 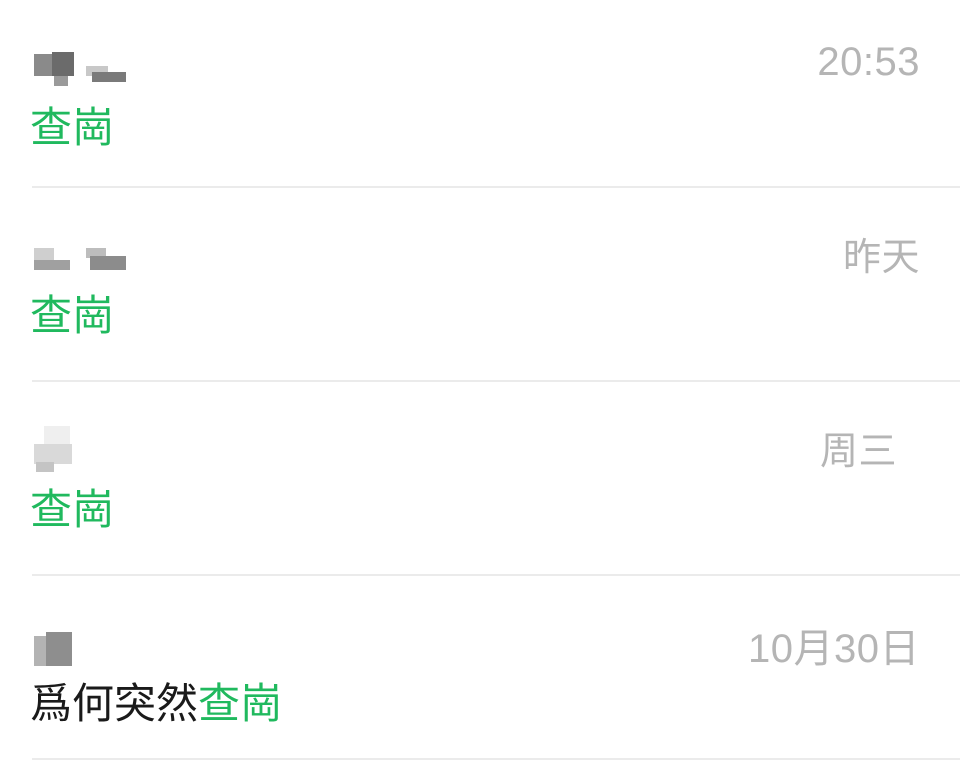 What do you see at coordinates (881, 257) in the screenshot?
I see `timestamp: 昨天` at bounding box center [881, 257].